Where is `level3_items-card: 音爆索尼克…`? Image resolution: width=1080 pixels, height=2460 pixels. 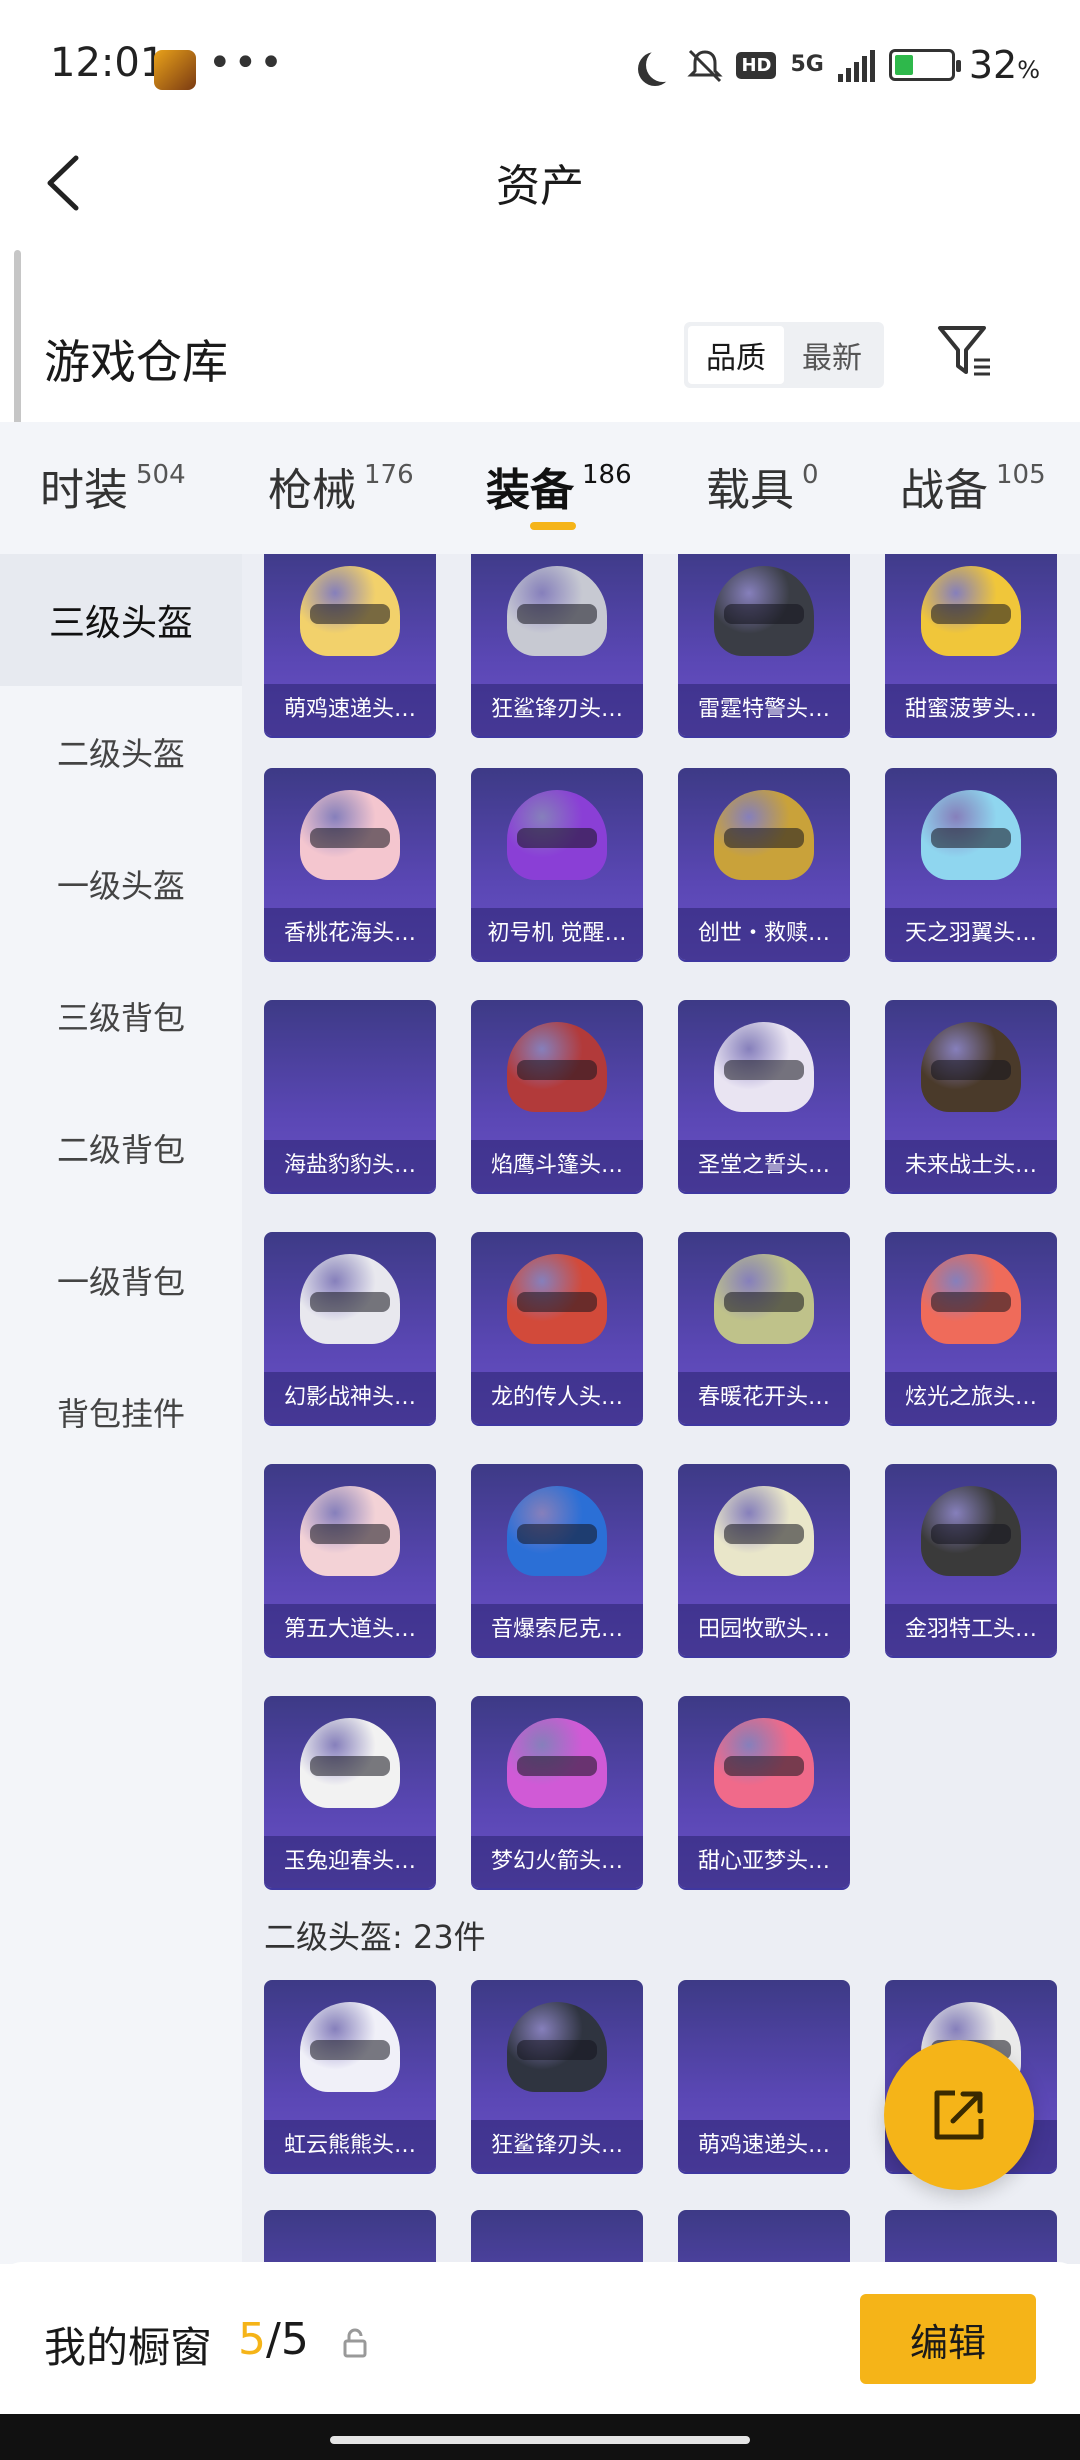 level3_items-card: 音爆索尼克… is located at coordinates (557, 1560).